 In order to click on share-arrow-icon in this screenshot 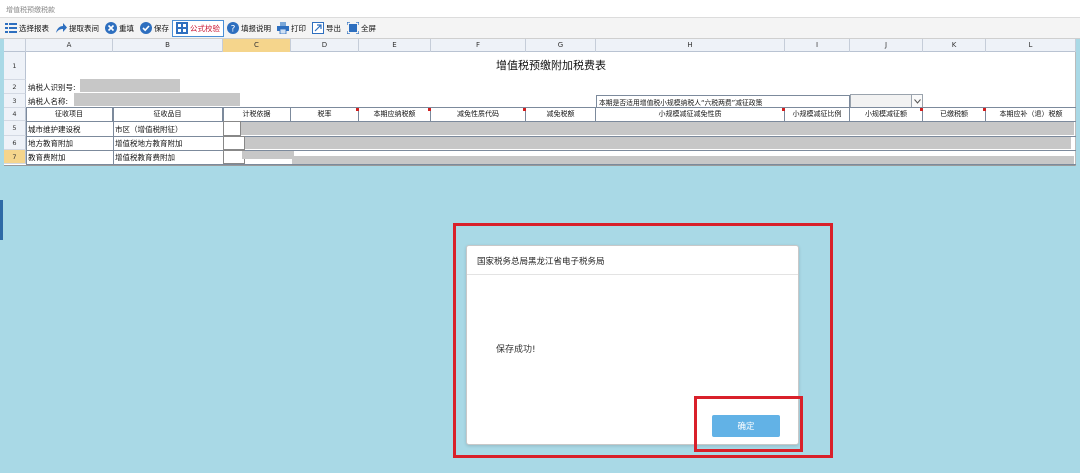, I will do `click(60, 28)`.